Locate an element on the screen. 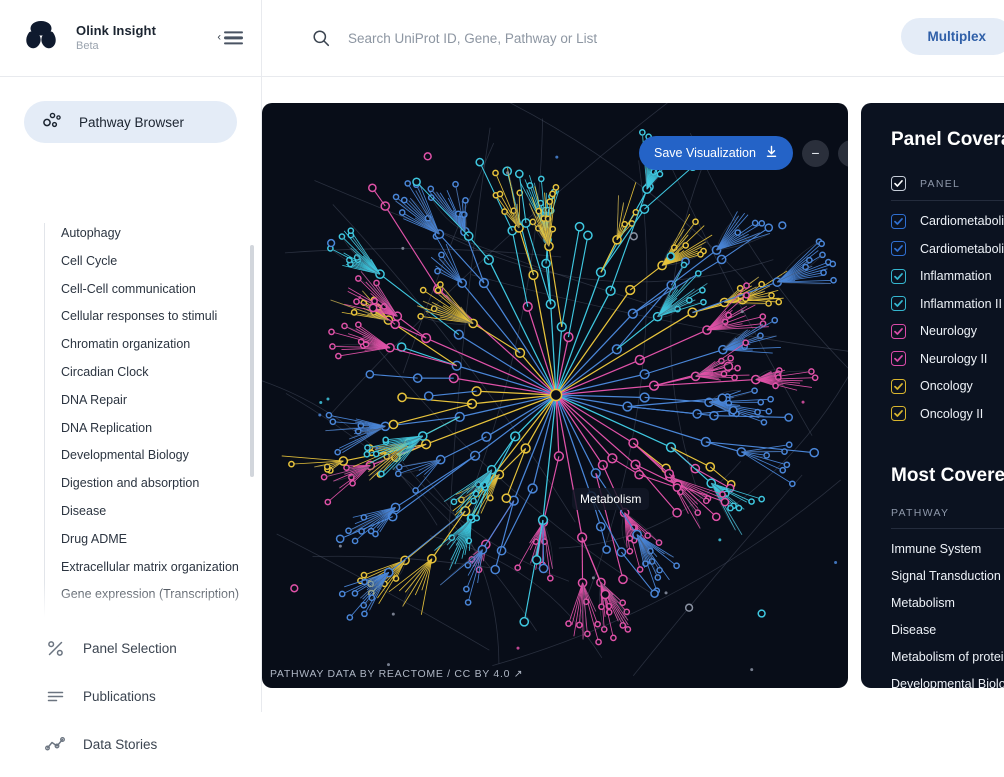 The height and width of the screenshot is (777, 1004). app-header: Olink Insight Beta ‹ Multiplex is located at coordinates (502, 38).